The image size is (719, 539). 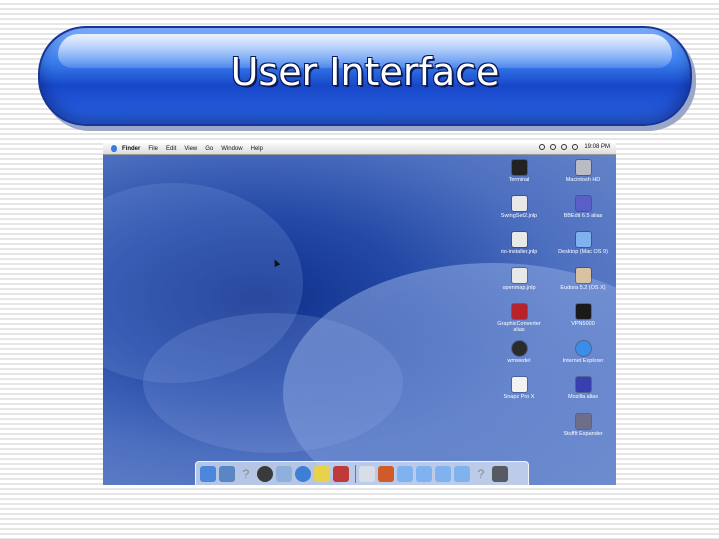 What do you see at coordinates (131, 149) in the screenshot?
I see `menu-finder: Finder` at bounding box center [131, 149].